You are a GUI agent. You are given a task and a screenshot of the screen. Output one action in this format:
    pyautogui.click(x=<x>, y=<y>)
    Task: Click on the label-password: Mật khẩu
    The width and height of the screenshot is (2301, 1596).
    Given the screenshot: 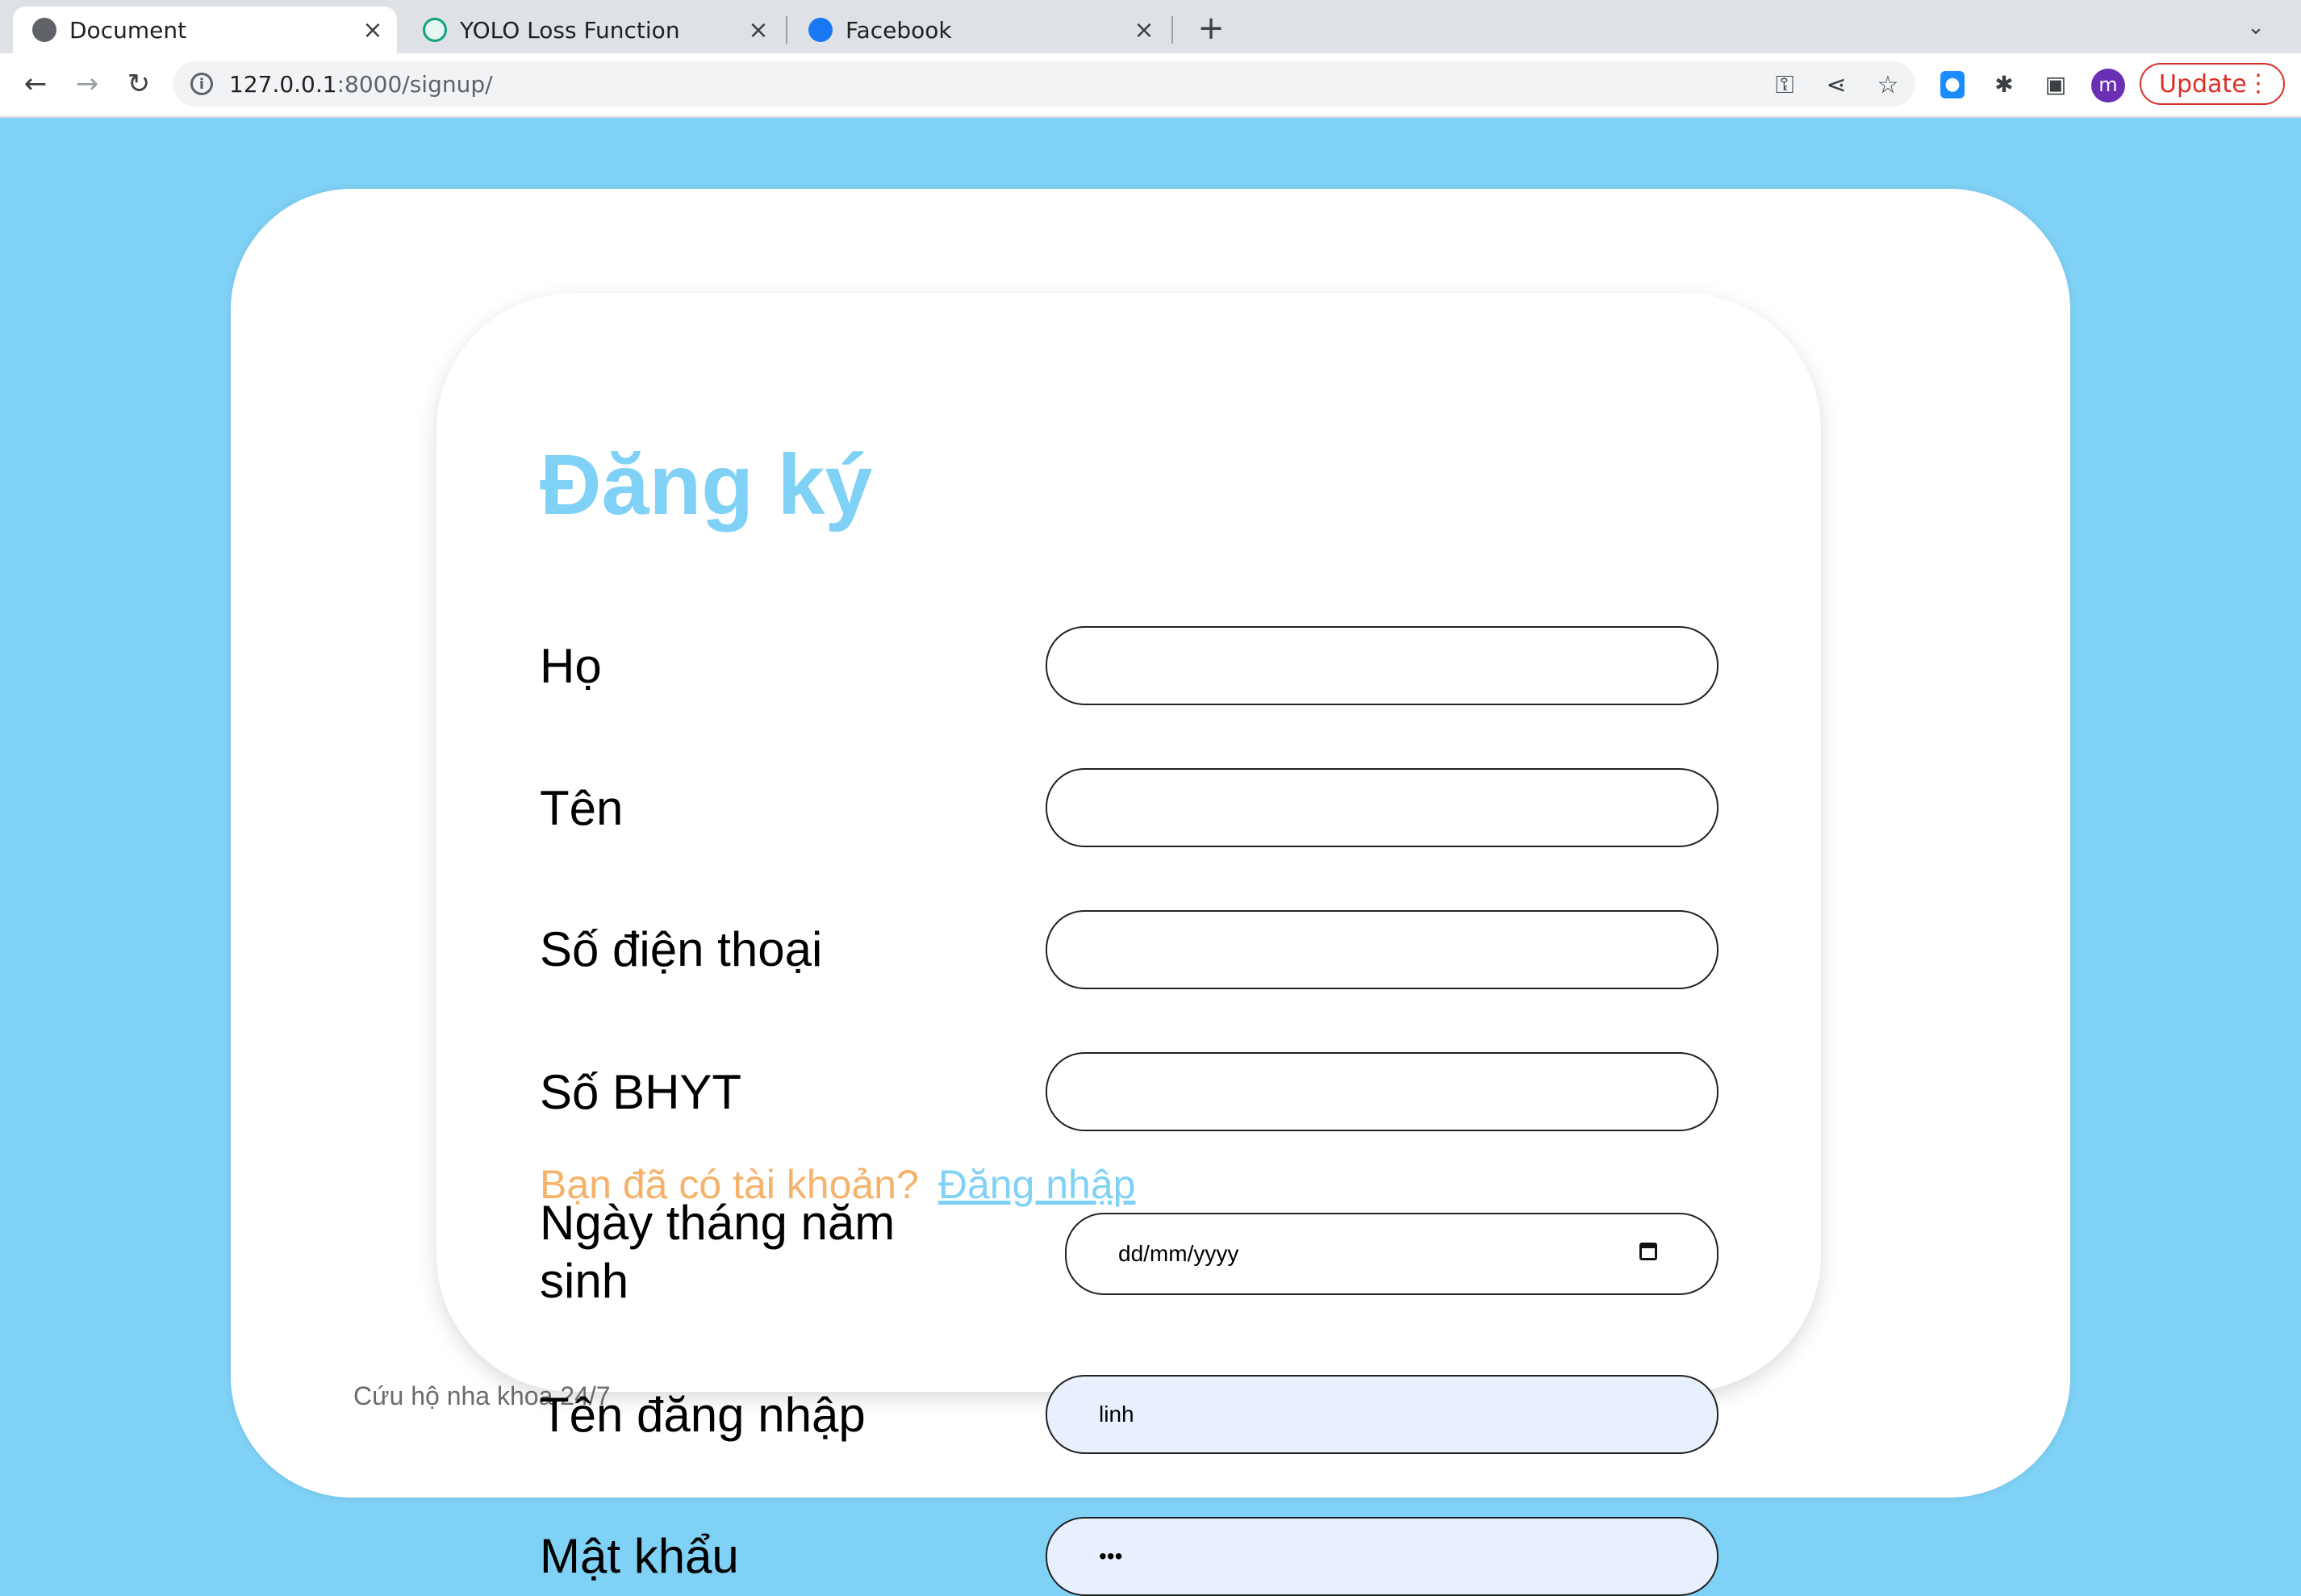 What is the action you would take?
    pyautogui.click(x=639, y=1556)
    